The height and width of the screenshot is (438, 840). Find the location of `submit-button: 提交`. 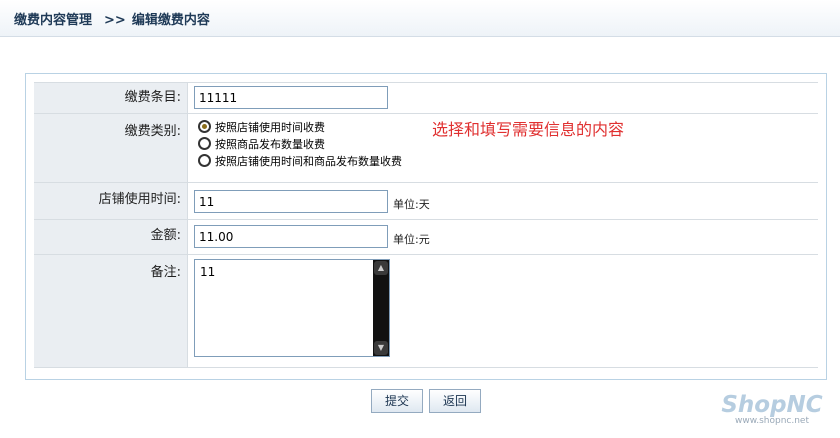

submit-button: 提交 is located at coordinates (397, 401).